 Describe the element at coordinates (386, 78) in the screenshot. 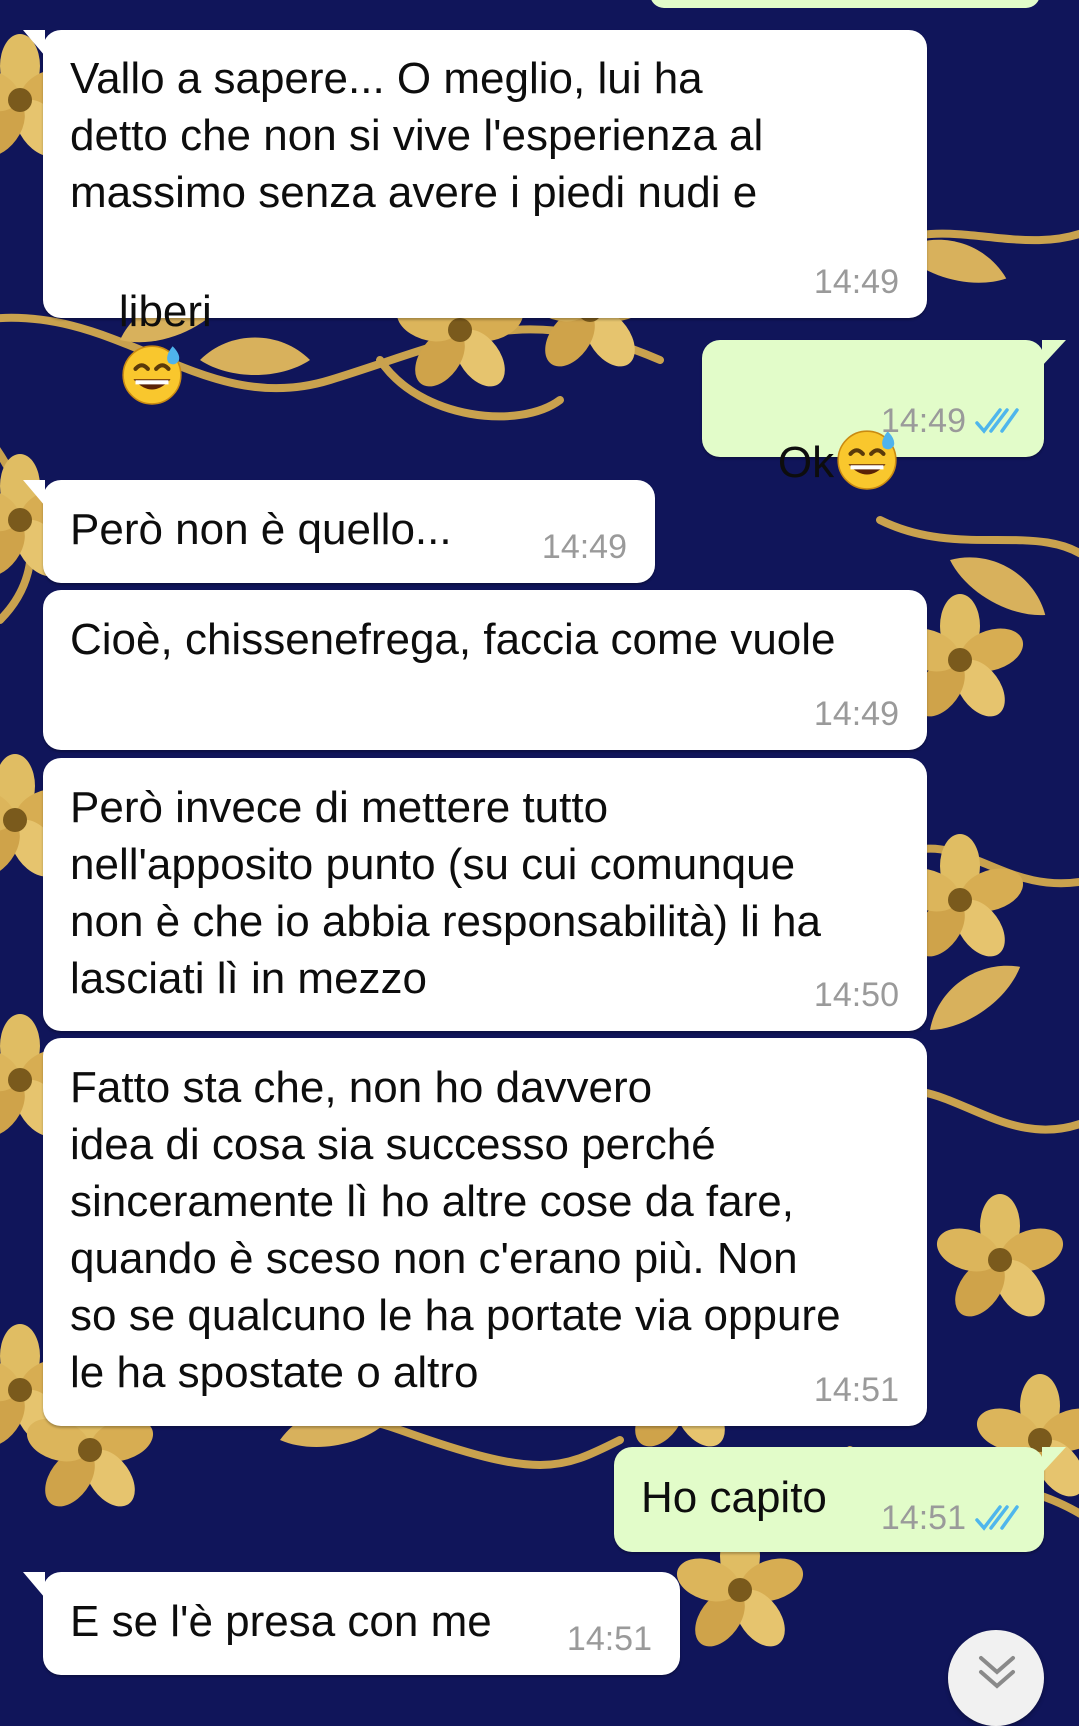

I see `message-text-line: Vallo a sapere... O meglio, lui ha` at that location.